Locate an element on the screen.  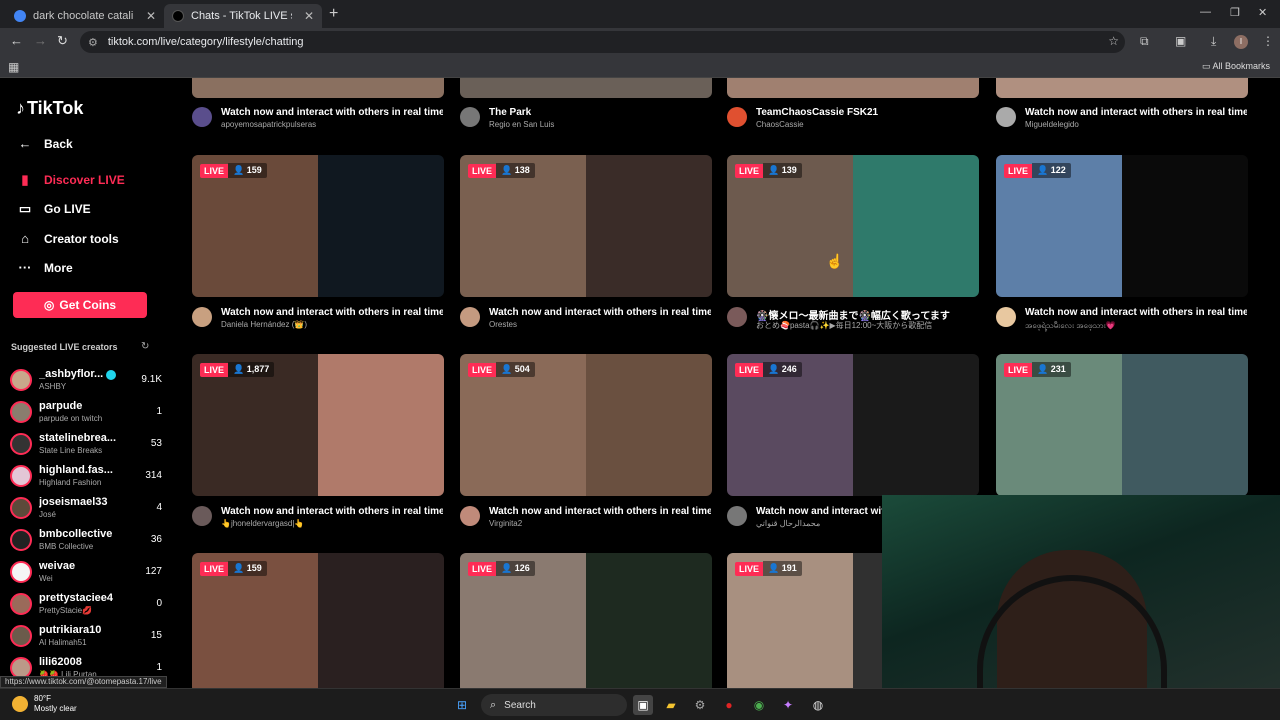
live-stream-thumbnail: LIVE 👤 246 is located at coordinates (853, 425).